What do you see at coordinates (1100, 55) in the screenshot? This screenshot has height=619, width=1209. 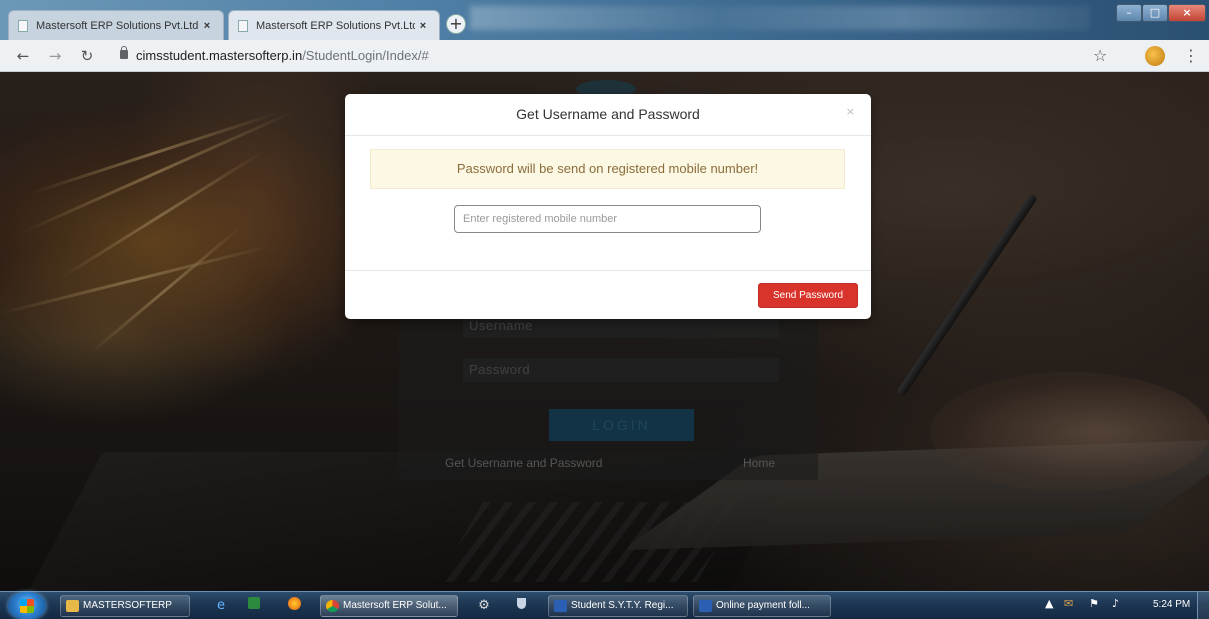 I see `bookmark-star-icon: ☆` at bounding box center [1100, 55].